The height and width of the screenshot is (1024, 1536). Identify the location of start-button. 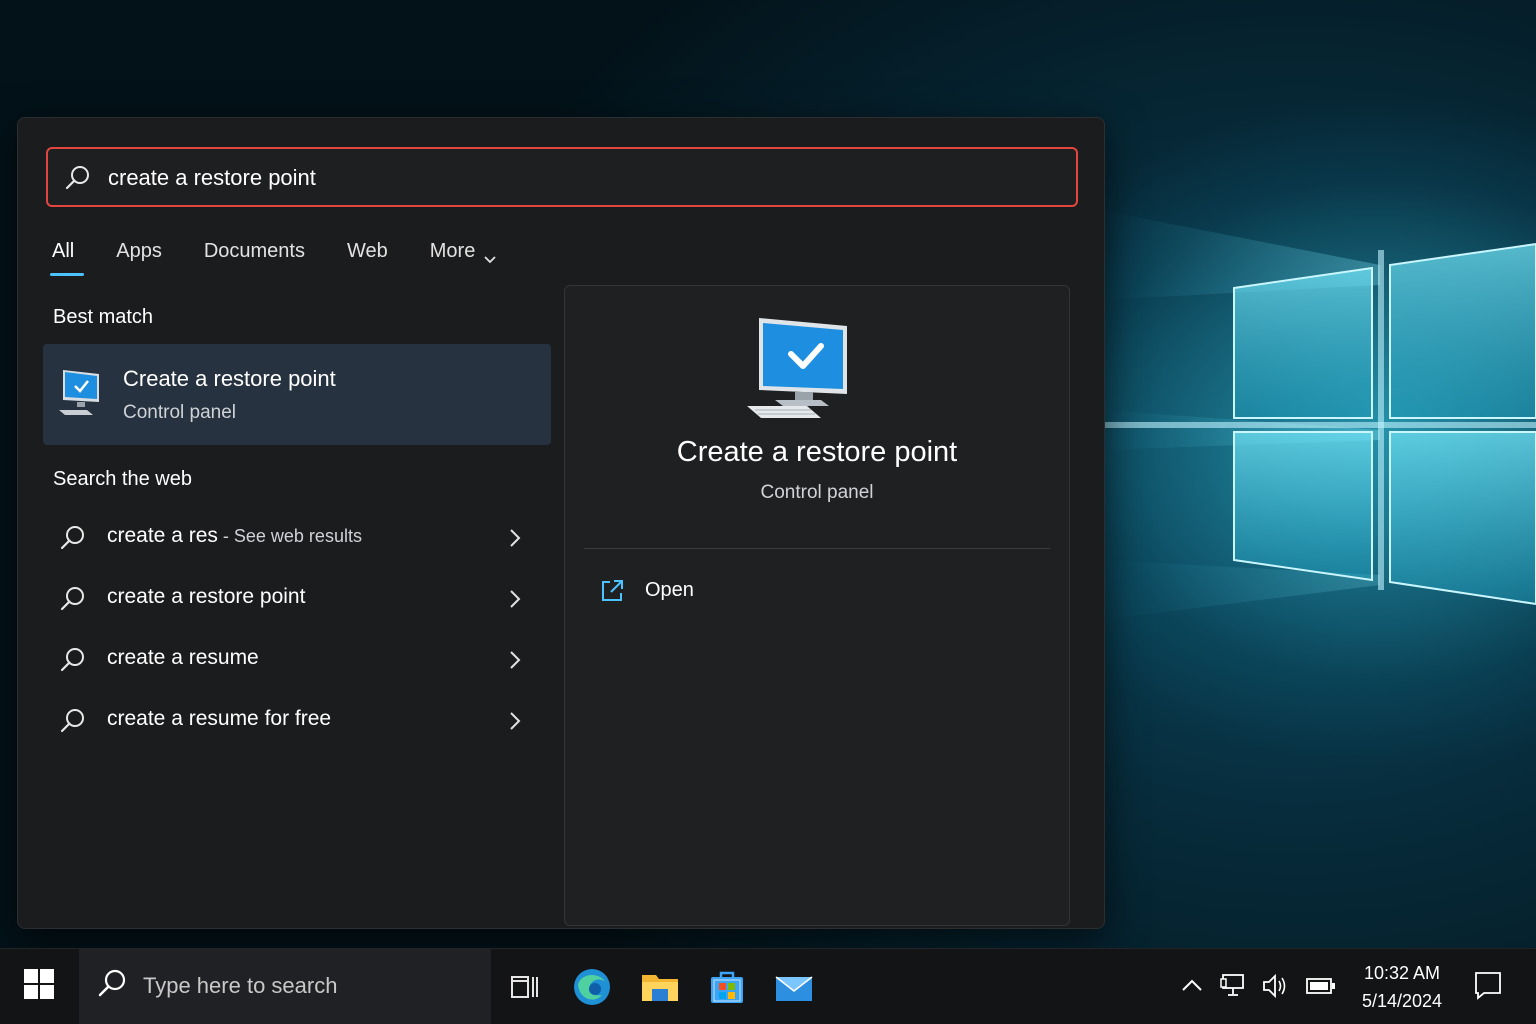
(39, 986).